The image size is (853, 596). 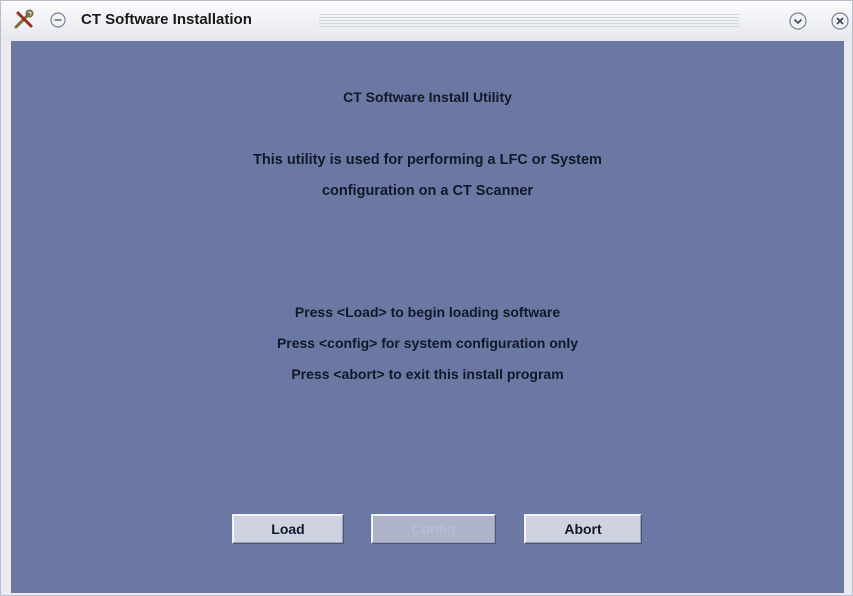 What do you see at coordinates (529, 21) in the screenshot?
I see `title-bar-rule` at bounding box center [529, 21].